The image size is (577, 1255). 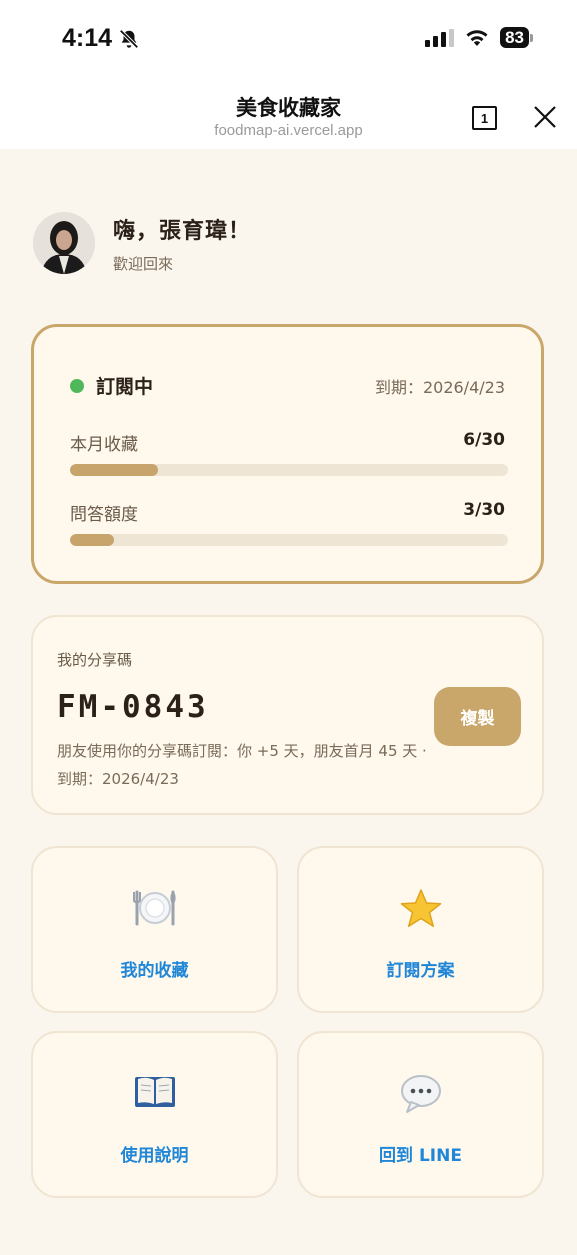 I want to click on metric-value-qa: 3/30, so click(x=484, y=510).